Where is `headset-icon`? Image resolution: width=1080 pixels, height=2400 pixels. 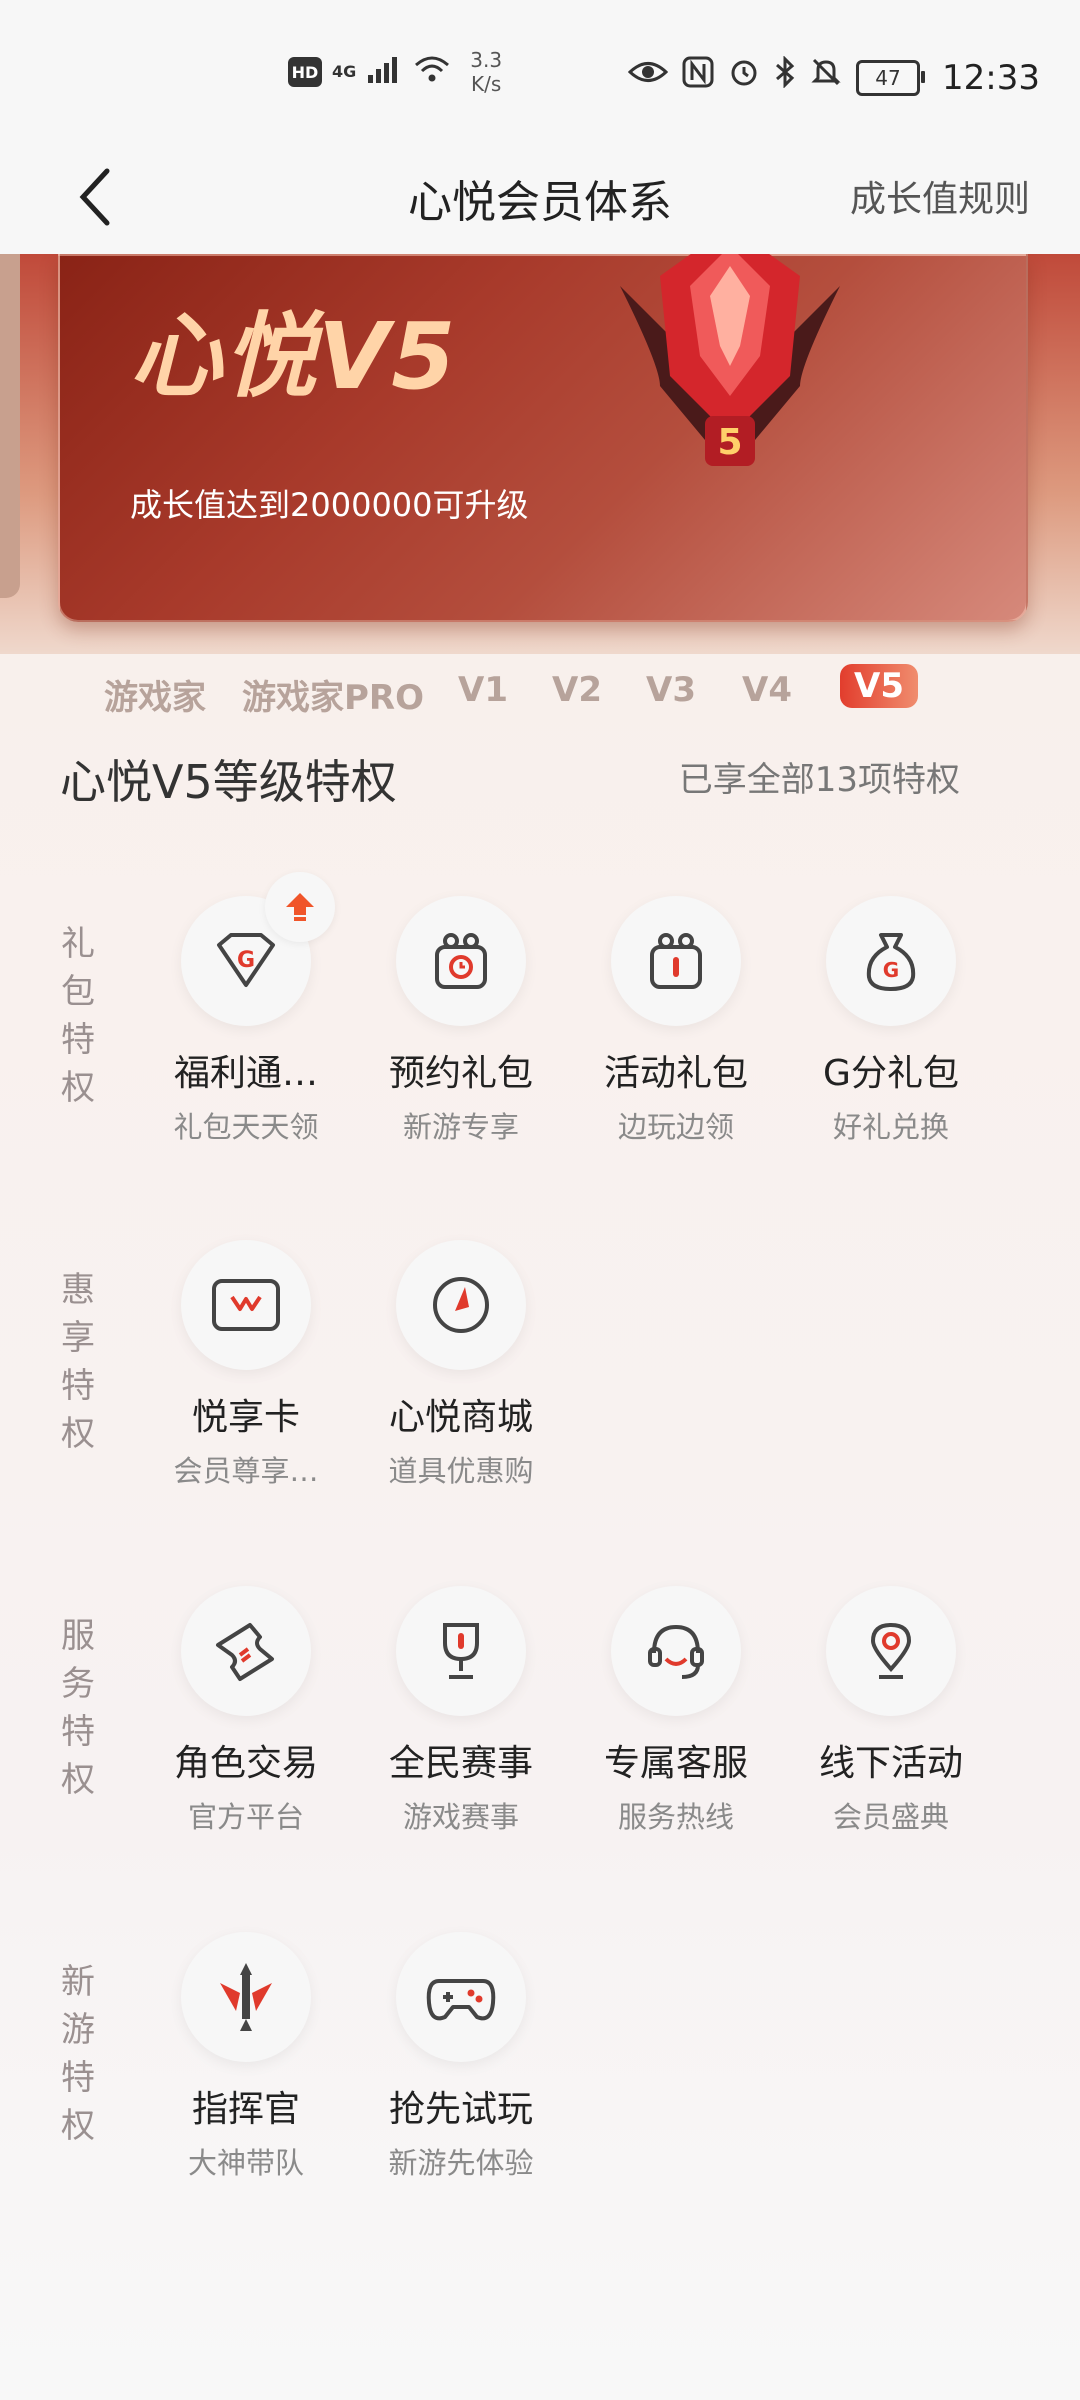
headset-icon is located at coordinates (676, 1651).